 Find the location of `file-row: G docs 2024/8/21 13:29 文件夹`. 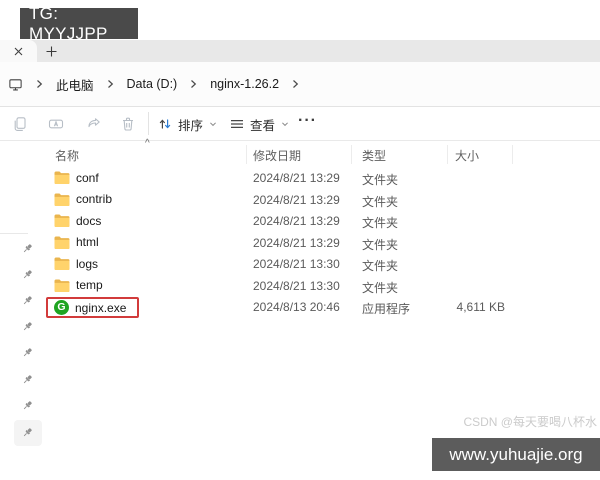

file-row: G docs 2024/8/21 13:29 文件夹 is located at coordinates (300, 221).